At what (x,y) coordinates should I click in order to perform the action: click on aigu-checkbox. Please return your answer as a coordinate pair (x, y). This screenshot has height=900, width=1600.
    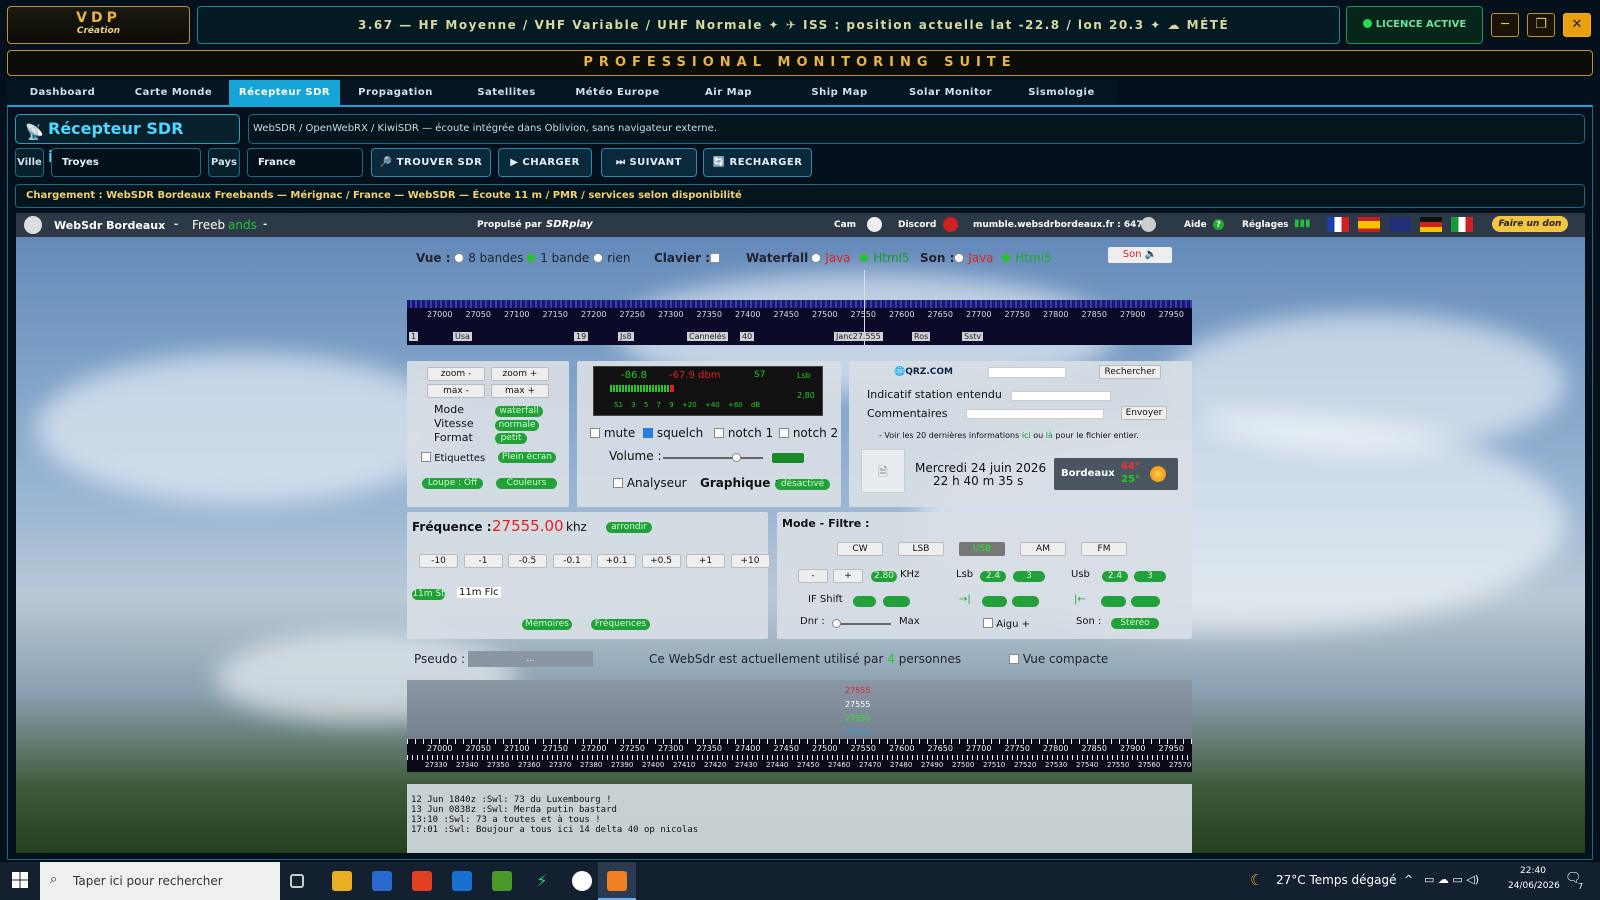
    Looking at the image, I should click on (988, 623).